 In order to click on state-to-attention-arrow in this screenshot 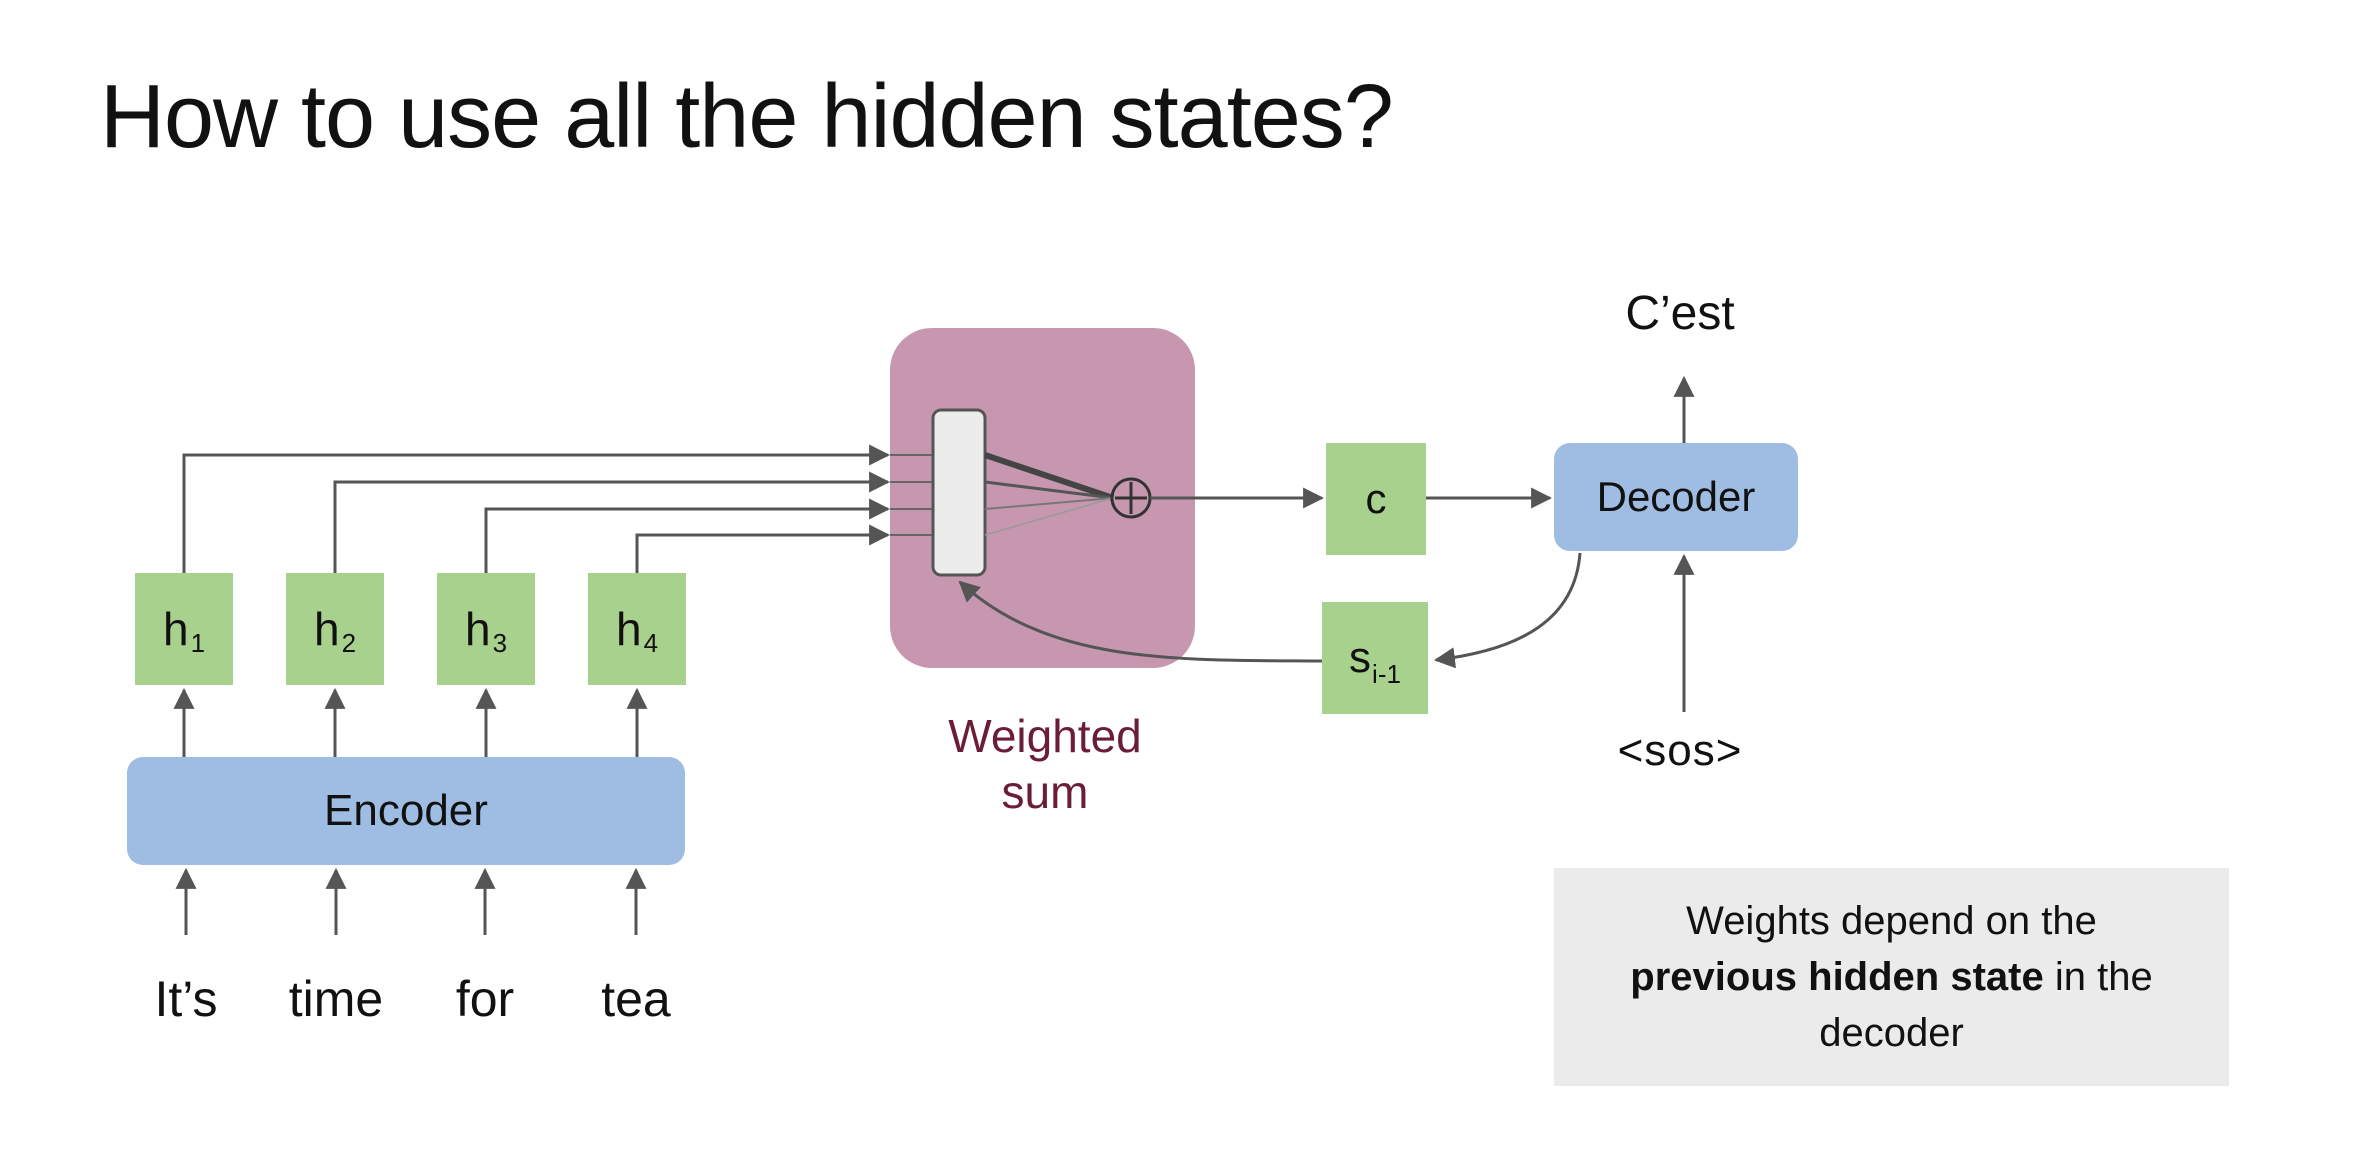, I will do `click(1140, 621)`.